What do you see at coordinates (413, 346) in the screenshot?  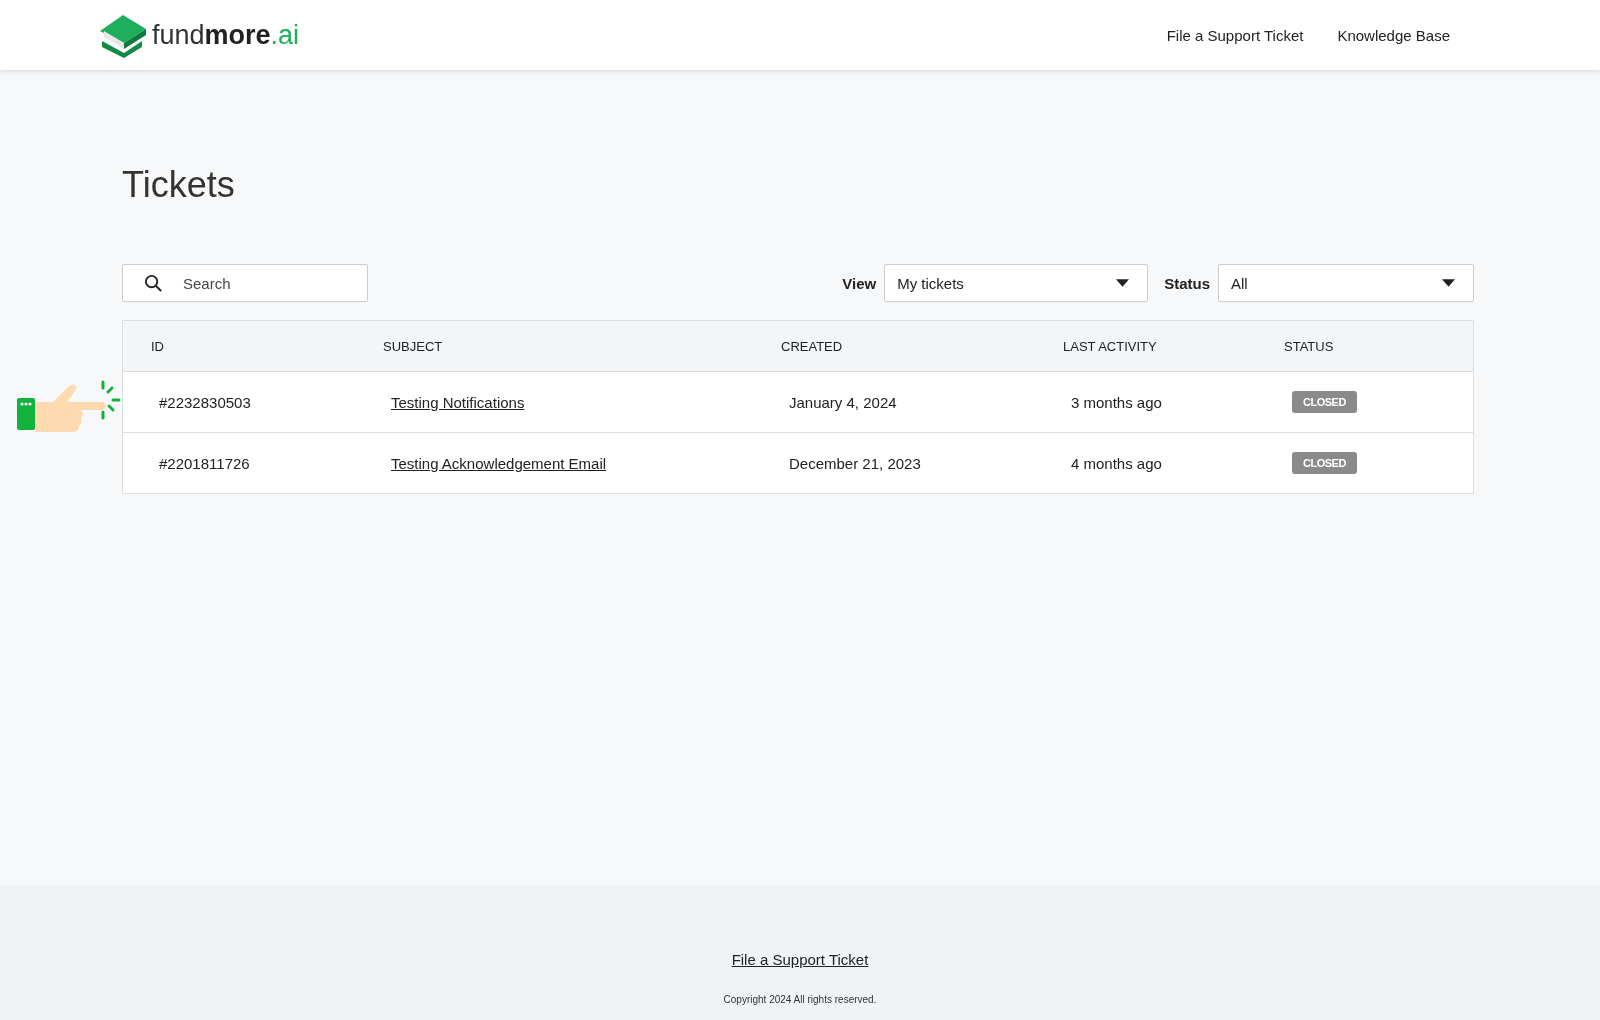 I see `column-header: SUBJECT` at bounding box center [413, 346].